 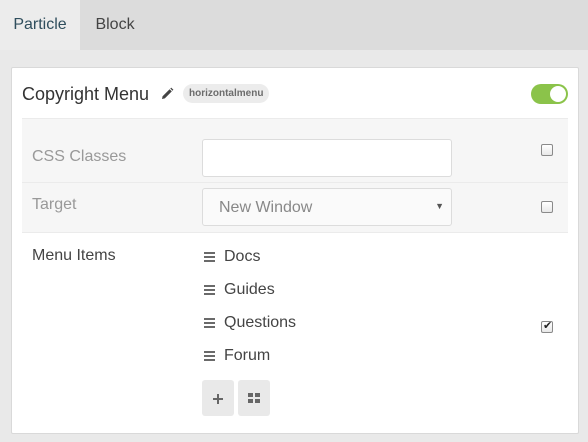 What do you see at coordinates (167, 94) in the screenshot?
I see `pencil-icon` at bounding box center [167, 94].